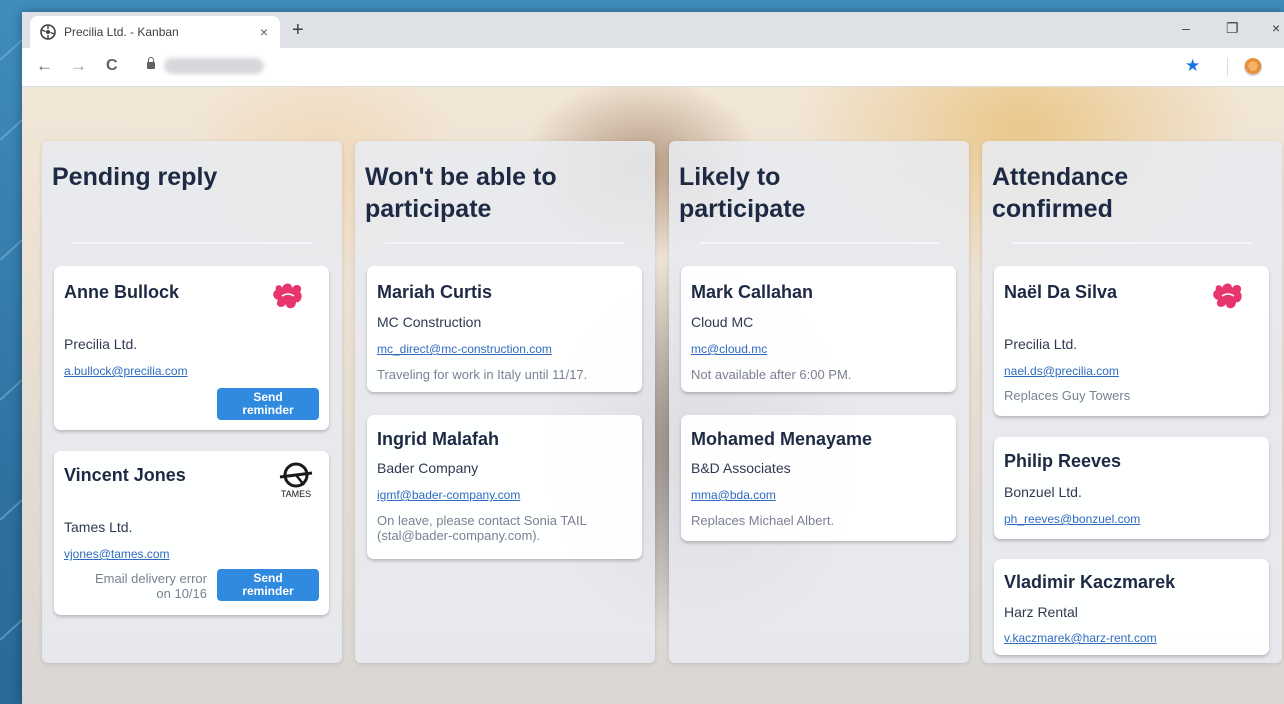 The width and height of the screenshot is (1284, 704). I want to click on tab-close-icon: ×, so click(264, 32).